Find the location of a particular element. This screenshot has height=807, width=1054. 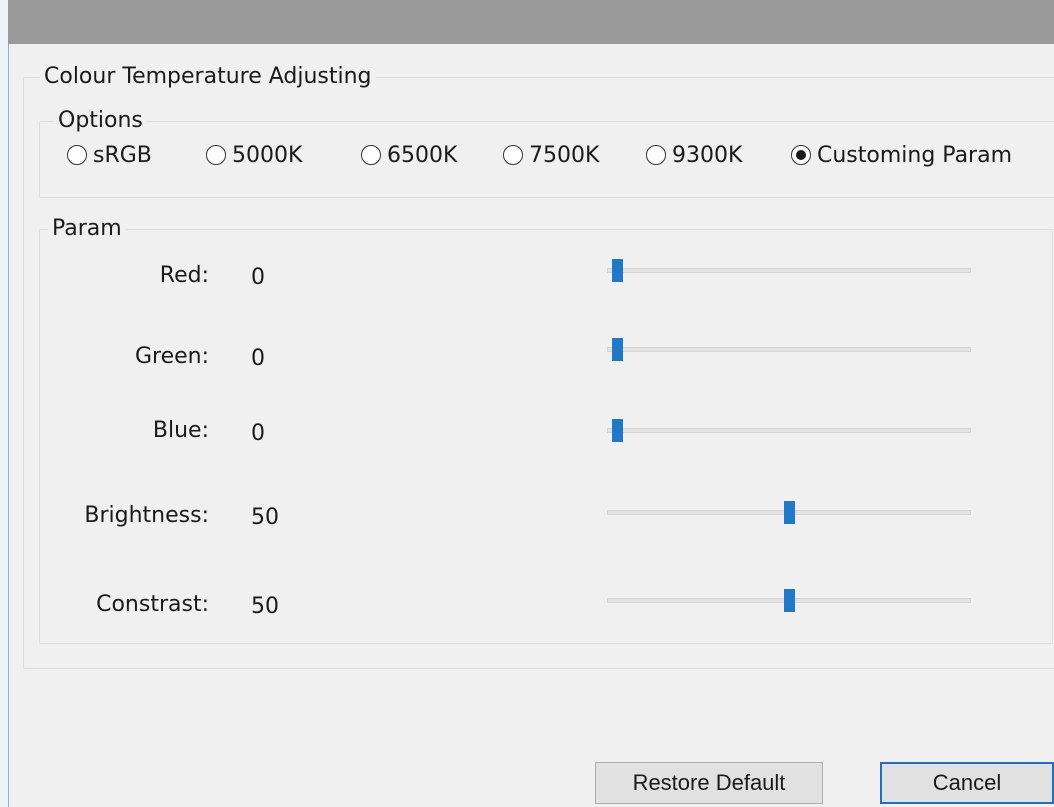

radio-srgb: sRGB is located at coordinates (109, 155).